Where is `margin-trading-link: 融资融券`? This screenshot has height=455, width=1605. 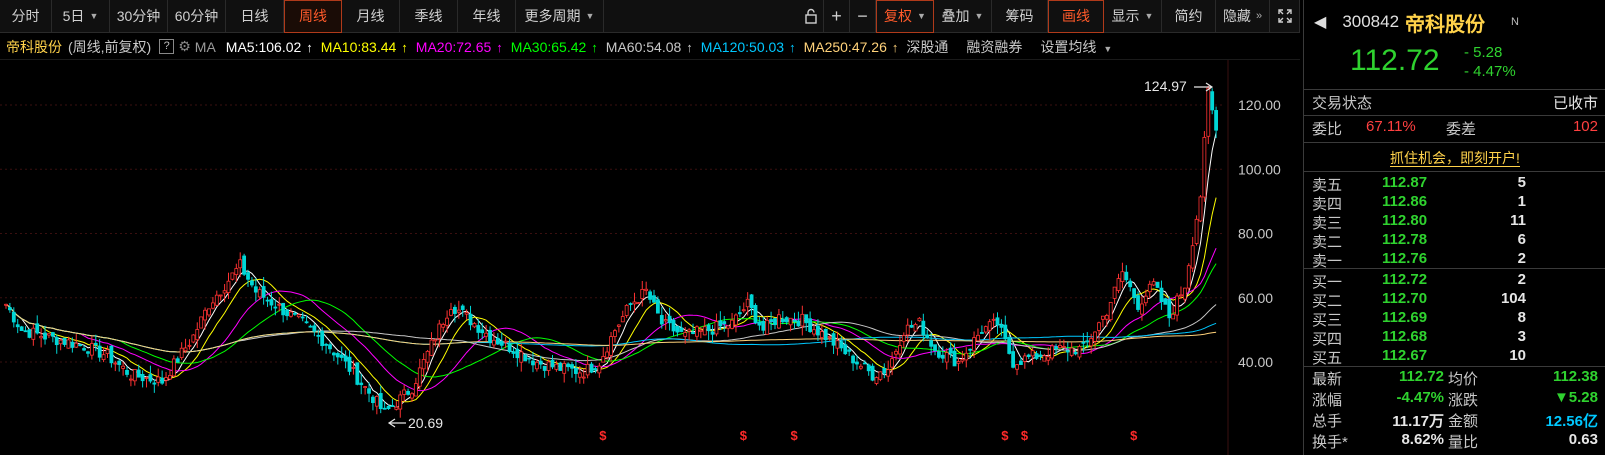 margin-trading-link: 融资融券 is located at coordinates (994, 47).